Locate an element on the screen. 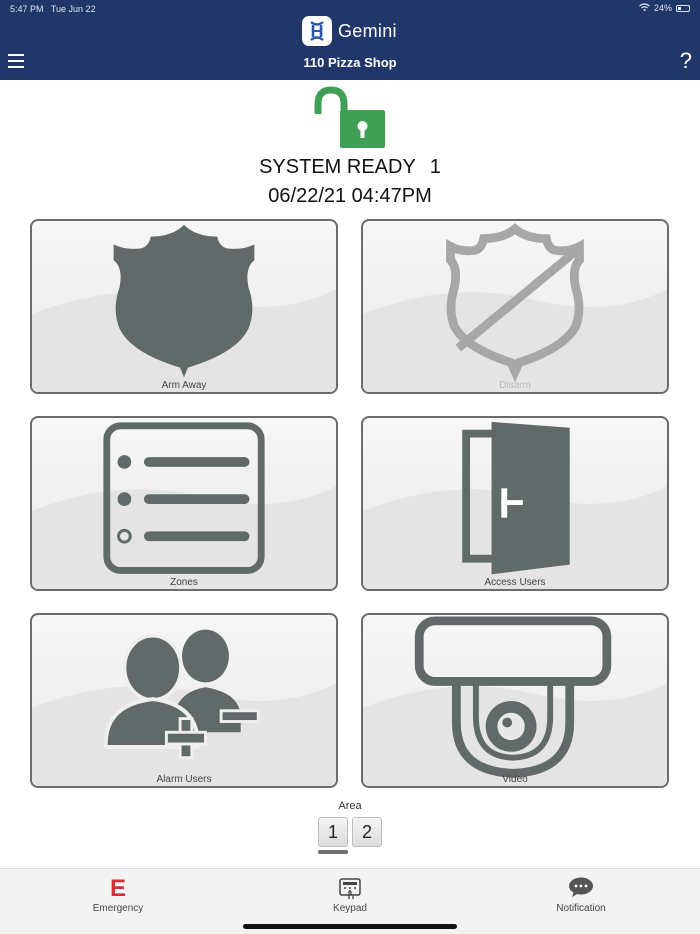 This screenshot has width=700, height=934. wifi-icon is located at coordinates (644, 8).